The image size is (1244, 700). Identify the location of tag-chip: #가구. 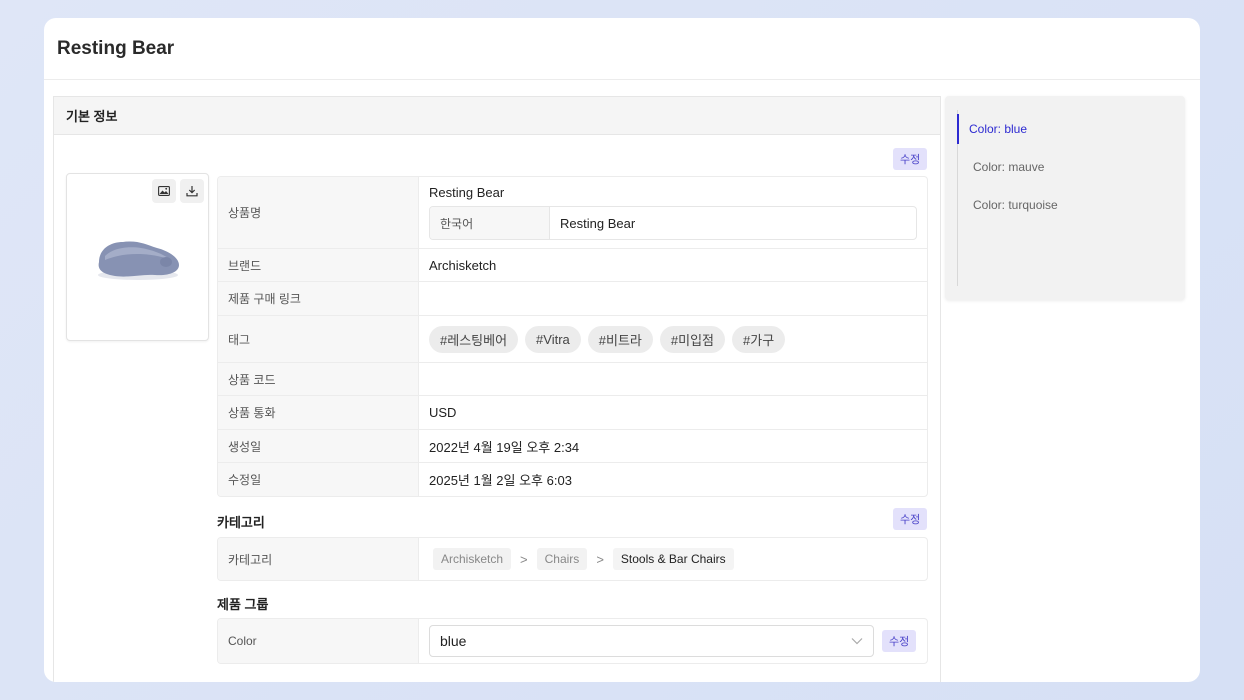
(759, 339).